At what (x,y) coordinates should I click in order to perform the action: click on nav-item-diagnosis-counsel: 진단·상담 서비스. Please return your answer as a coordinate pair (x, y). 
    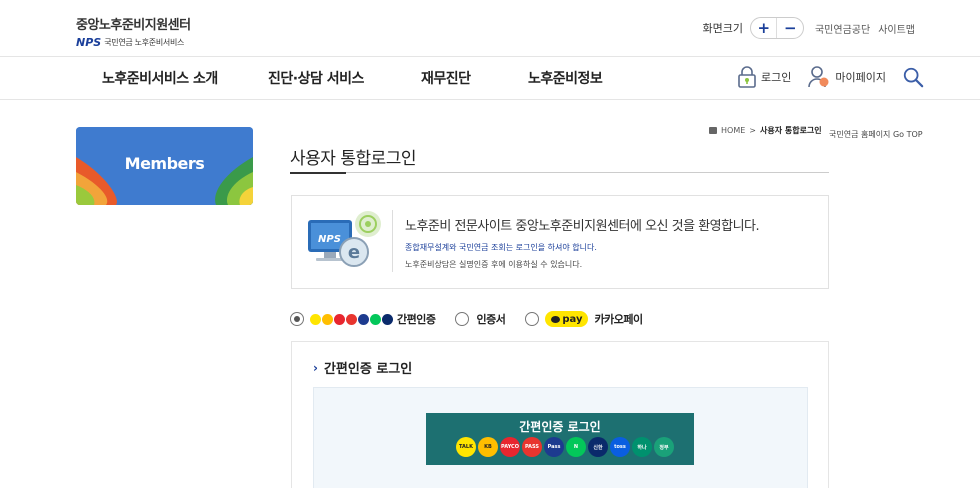
    Looking at the image, I should click on (316, 78).